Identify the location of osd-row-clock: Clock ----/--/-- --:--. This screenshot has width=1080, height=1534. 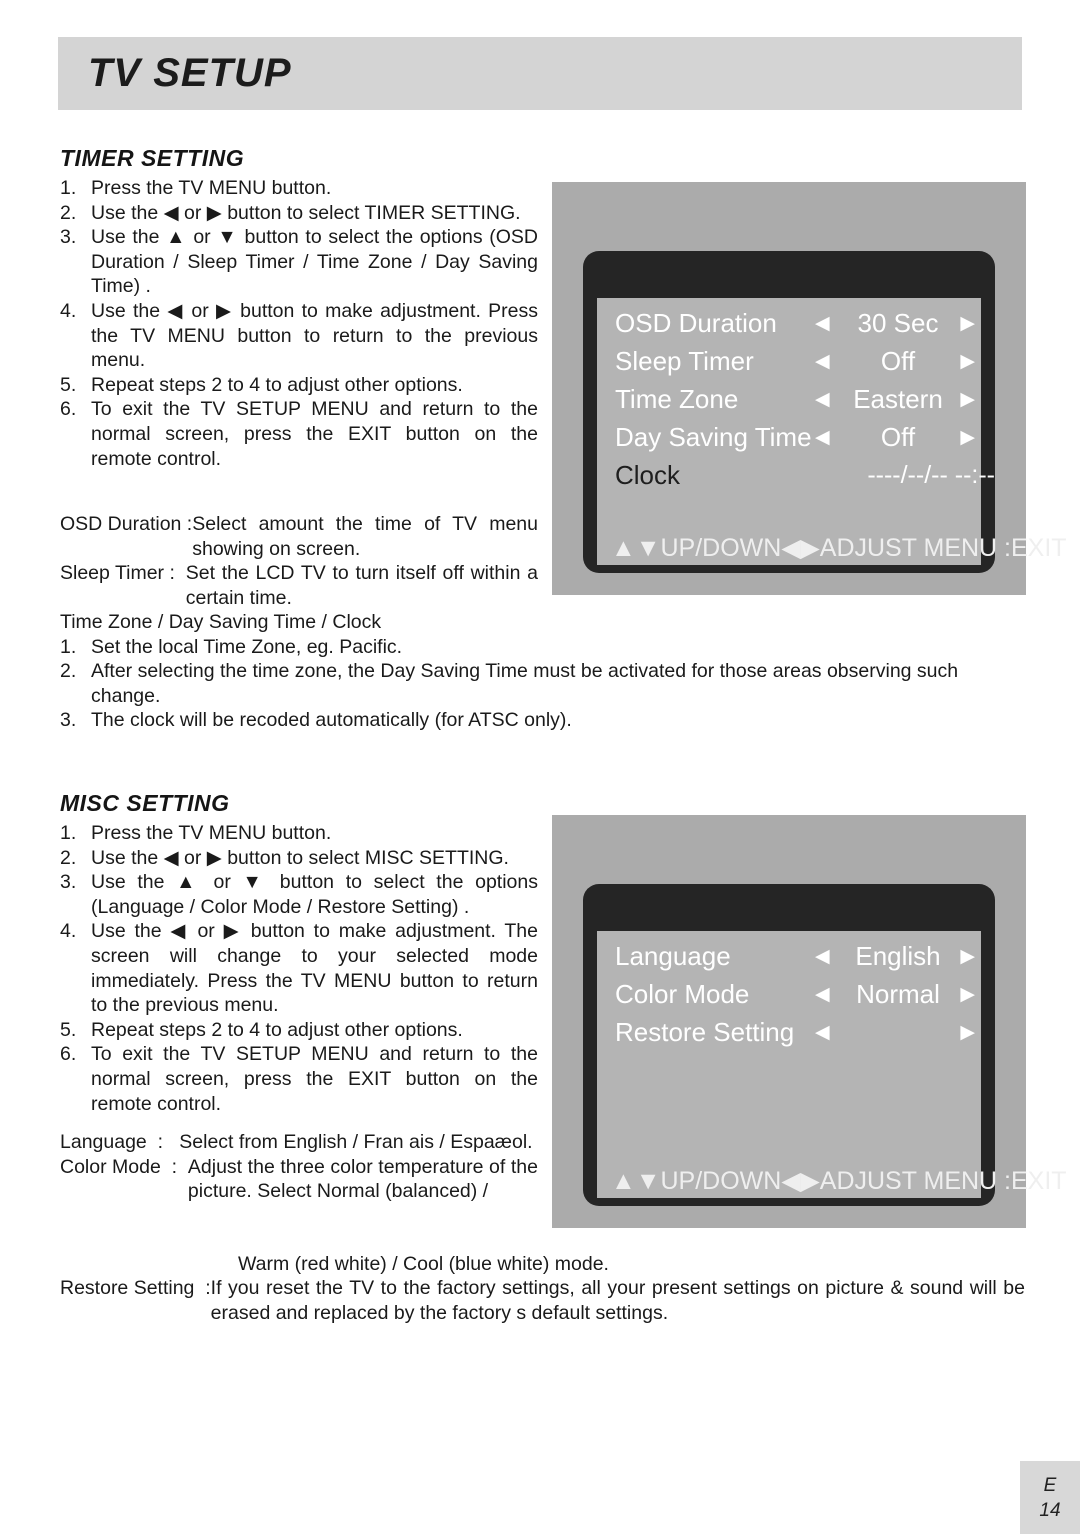
(796, 475).